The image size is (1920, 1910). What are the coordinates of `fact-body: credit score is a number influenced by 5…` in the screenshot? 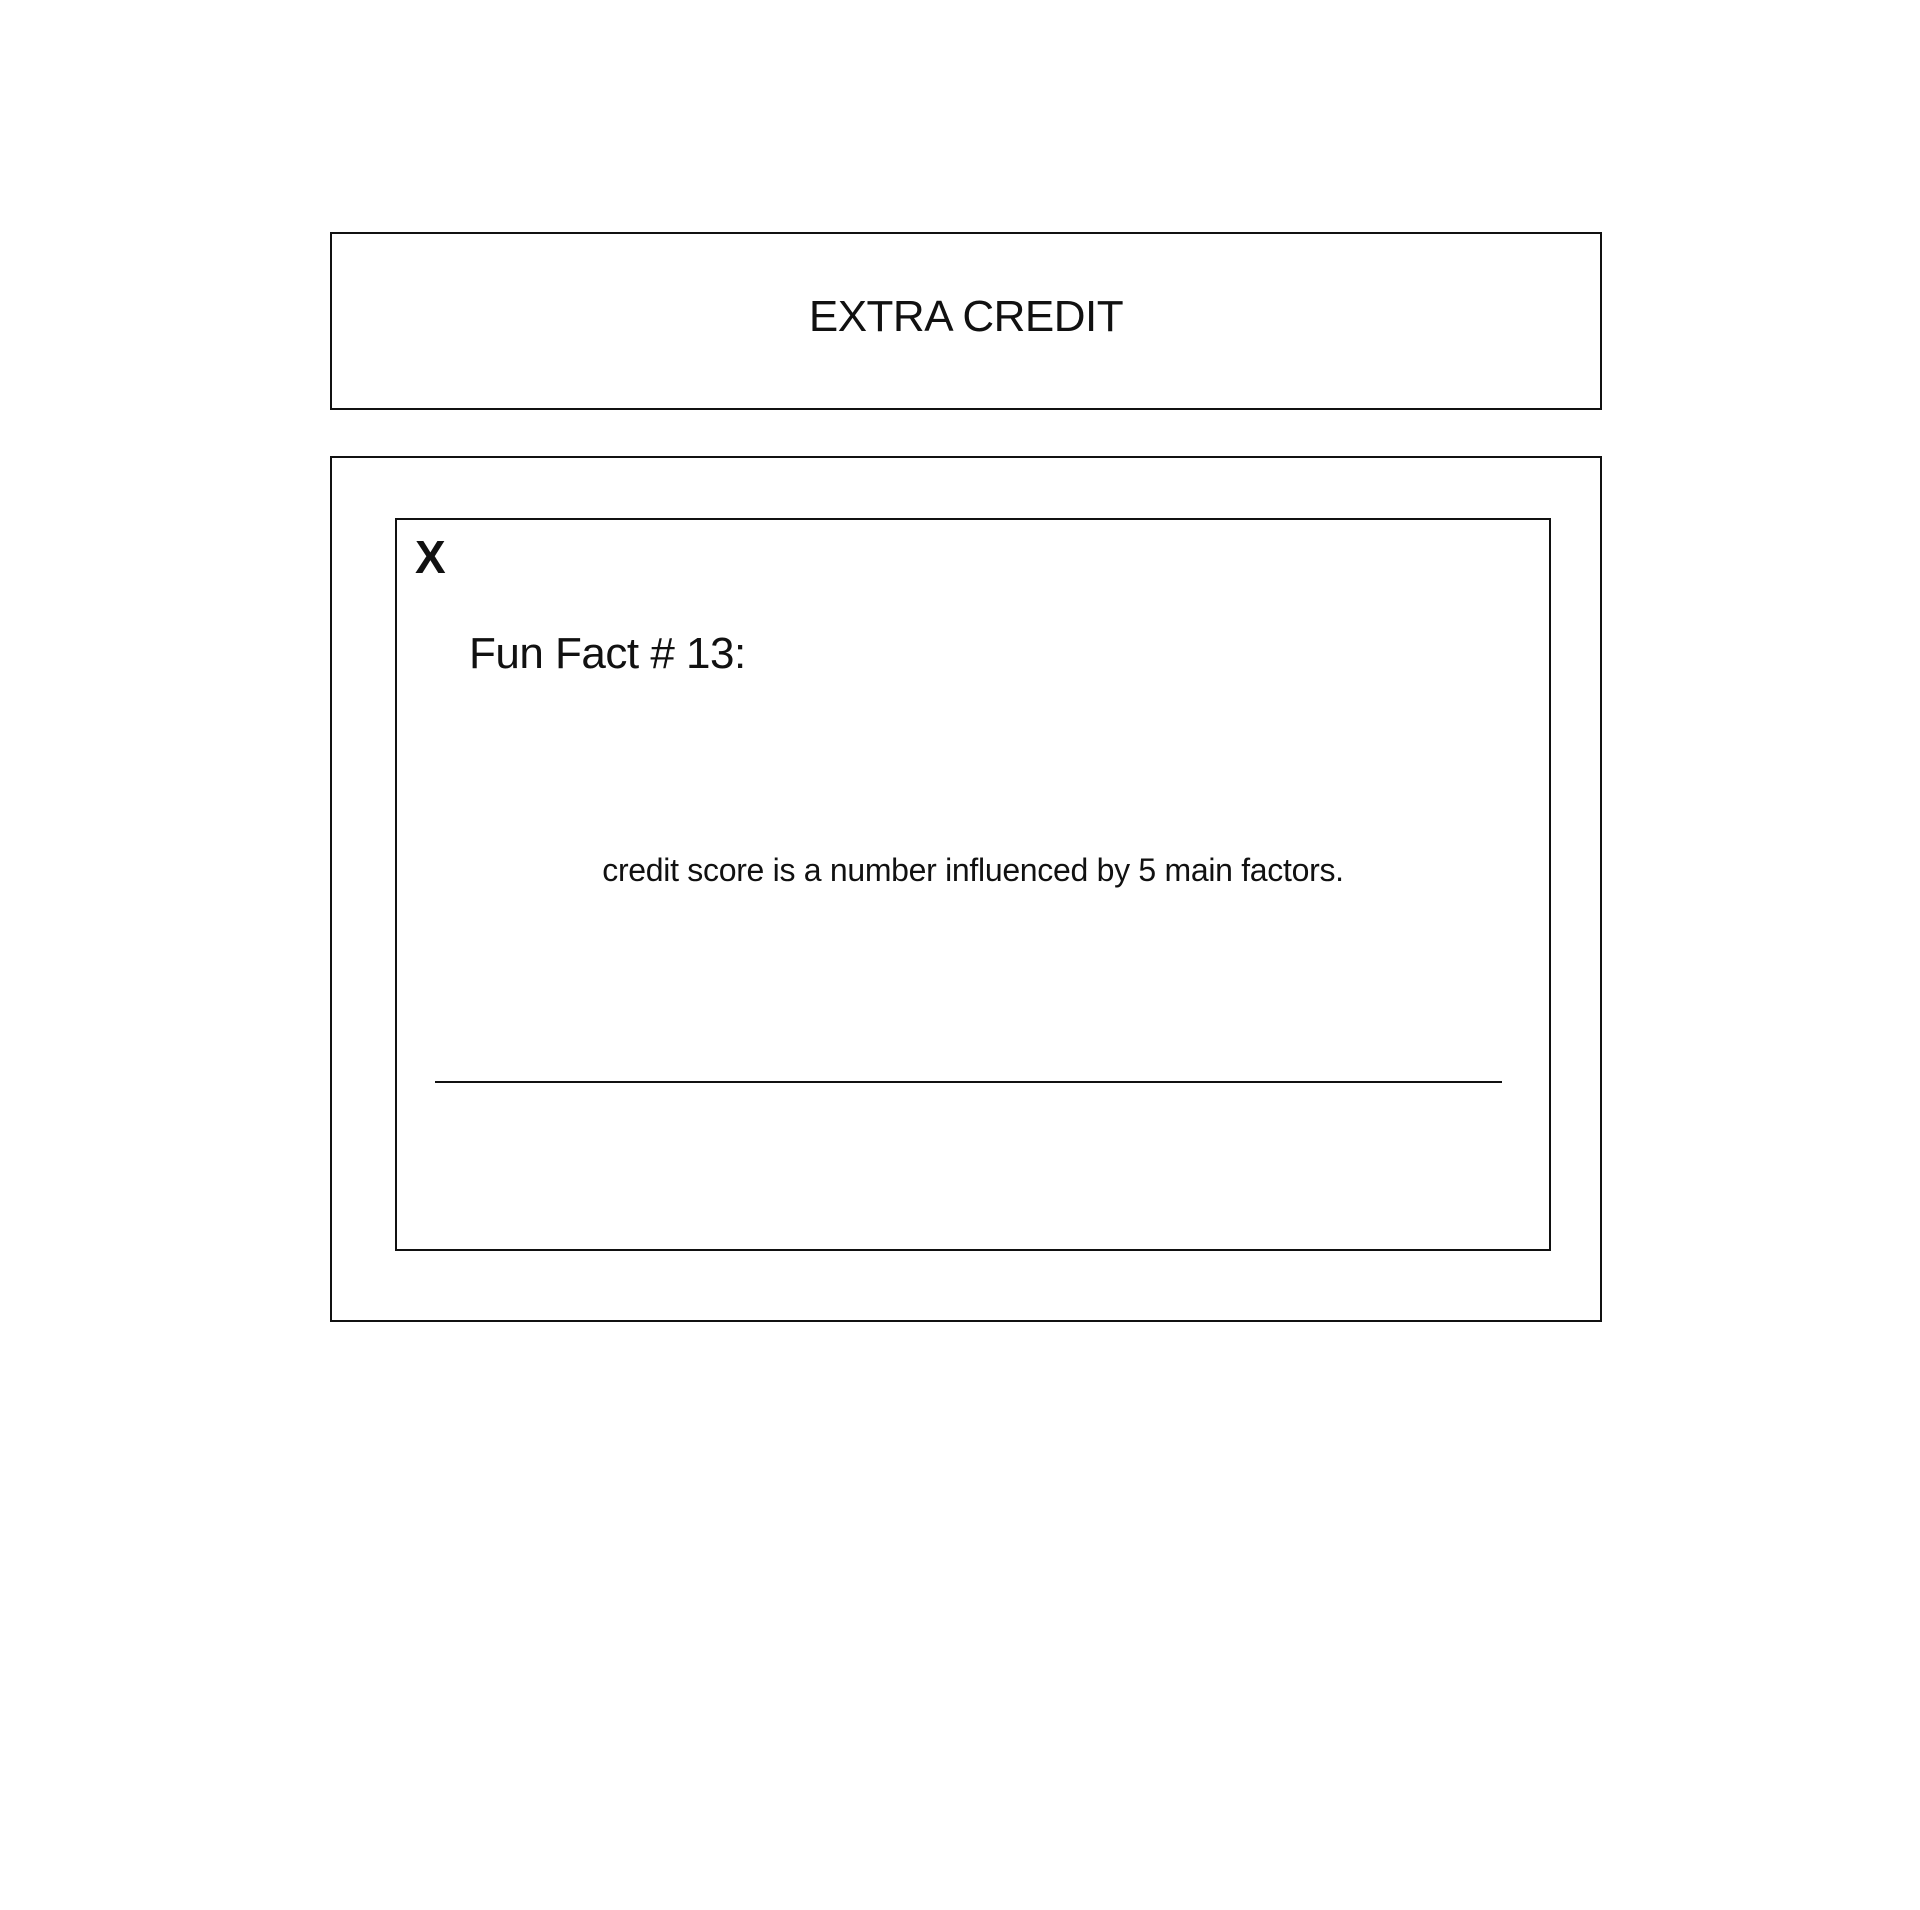 It's located at (973, 870).